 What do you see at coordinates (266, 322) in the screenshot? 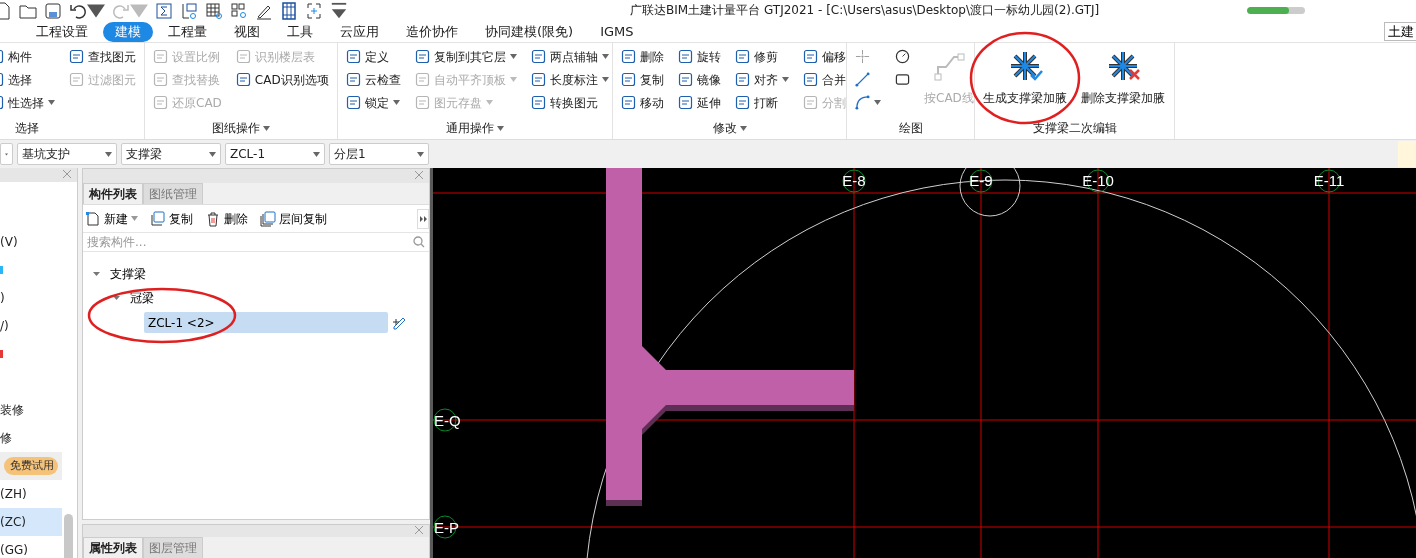
I see `tree-item: ZCL-1 <2>` at bounding box center [266, 322].